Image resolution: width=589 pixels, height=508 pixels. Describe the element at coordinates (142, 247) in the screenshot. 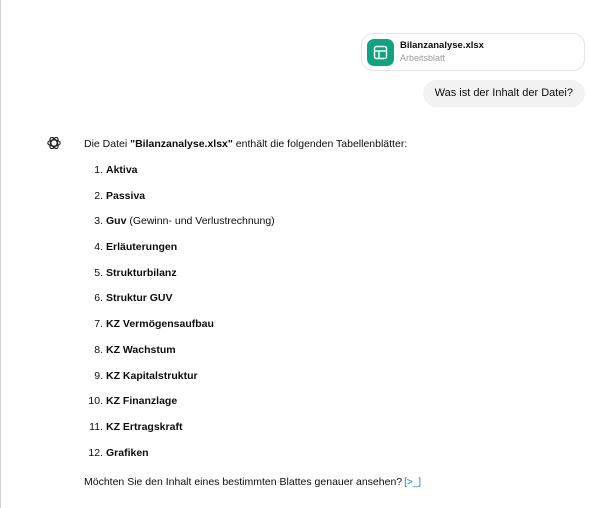

I see `sheet-name: Erläuterungen` at that location.